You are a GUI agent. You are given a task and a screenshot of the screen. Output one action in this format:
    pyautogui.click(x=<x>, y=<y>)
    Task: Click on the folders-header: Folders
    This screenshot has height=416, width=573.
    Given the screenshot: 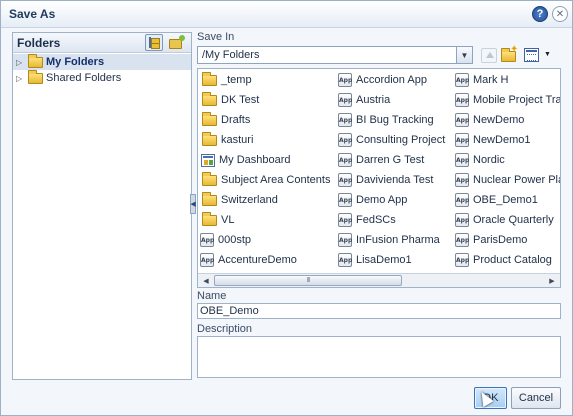 What is the action you would take?
    pyautogui.click(x=102, y=43)
    